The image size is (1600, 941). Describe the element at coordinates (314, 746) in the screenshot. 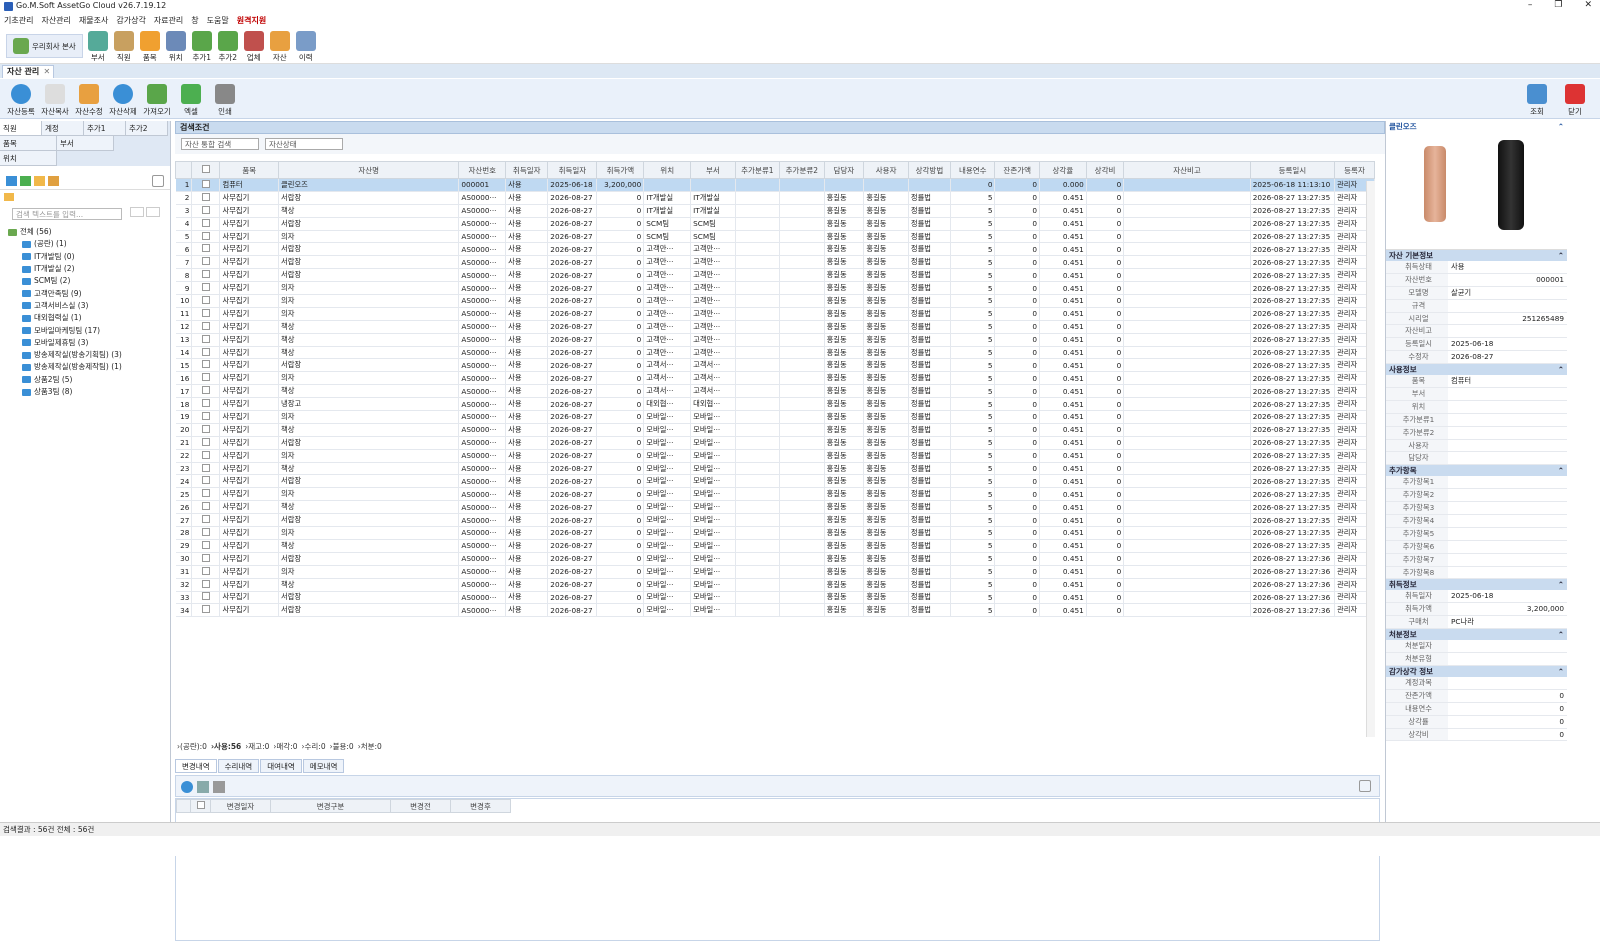

I see `status-filter: ›수리:0` at that location.